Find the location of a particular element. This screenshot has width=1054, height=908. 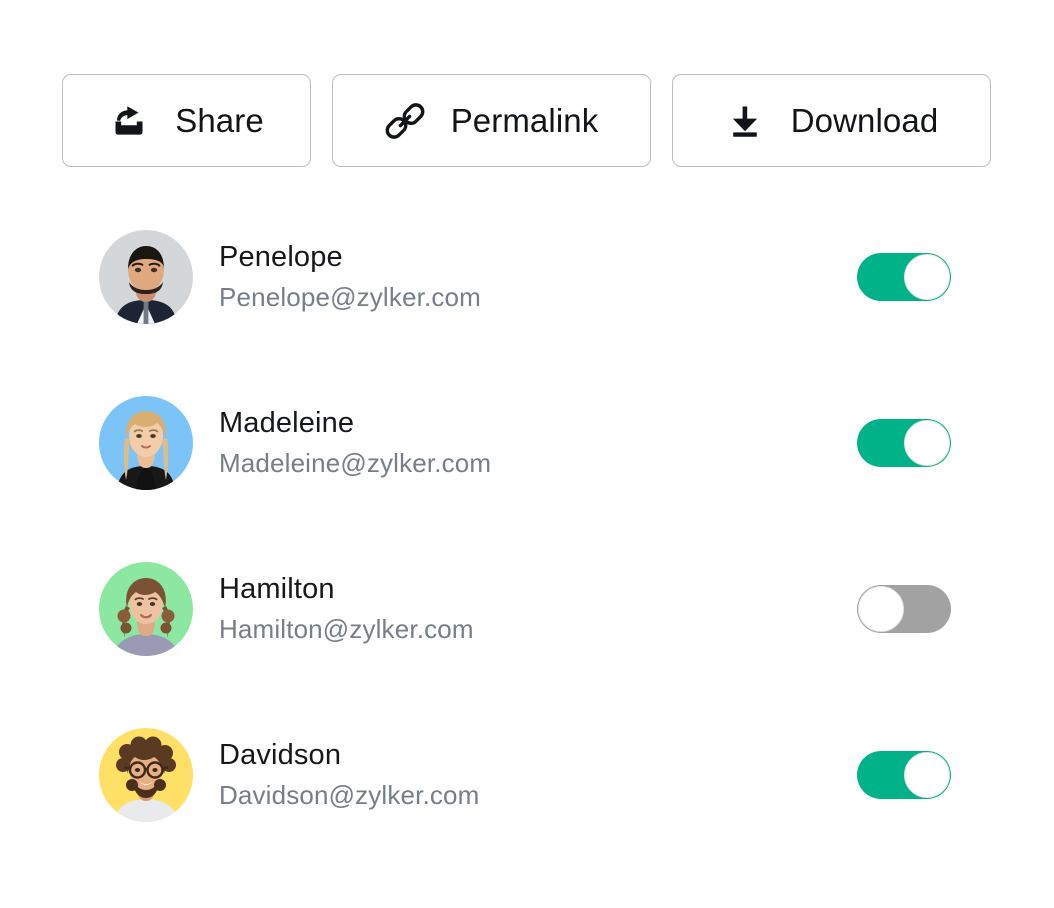

share-button: Share is located at coordinates (186, 120).